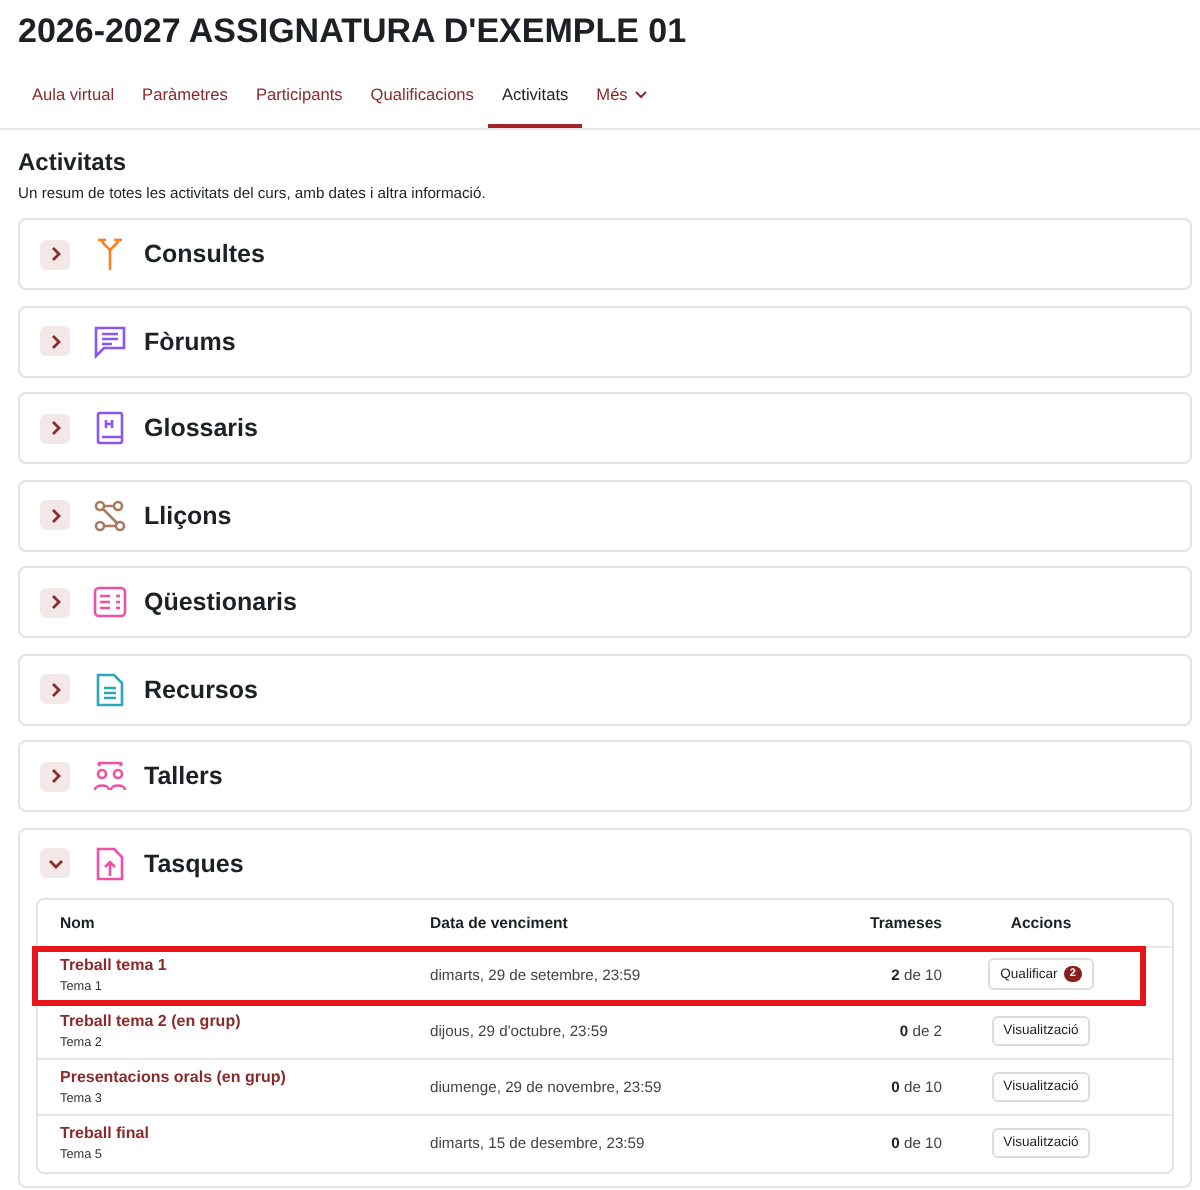 This screenshot has height=1190, width=1200. What do you see at coordinates (622, 102) in the screenshot?
I see `nav-tab: Més` at bounding box center [622, 102].